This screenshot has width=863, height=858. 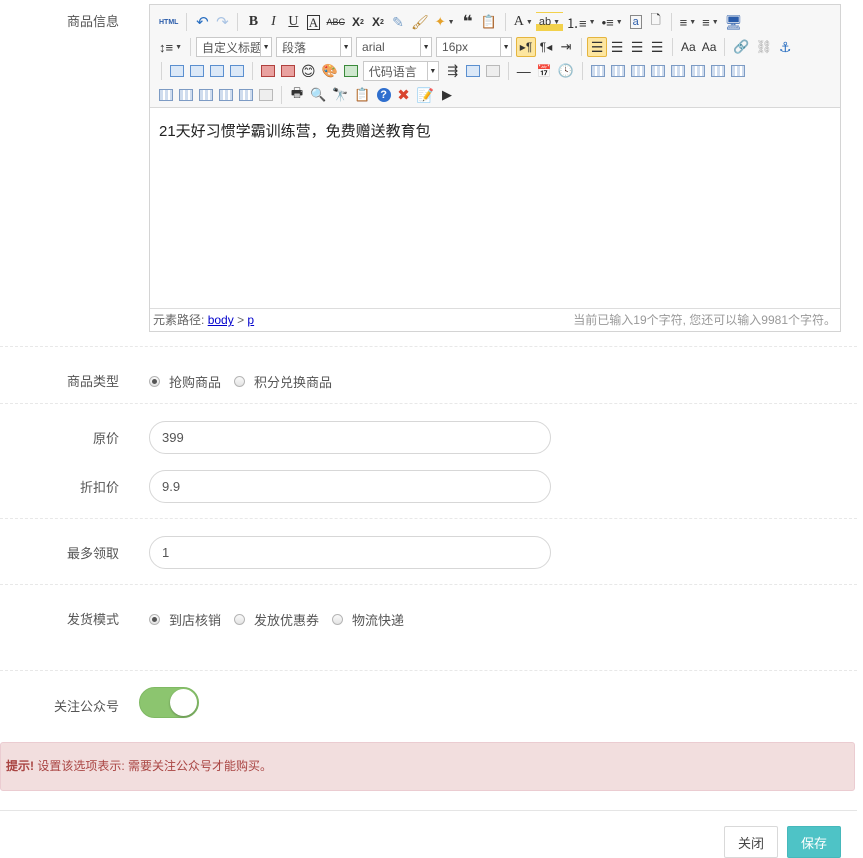 What do you see at coordinates (297, 95) in the screenshot?
I see `print-icon: 🖶` at bounding box center [297, 95].